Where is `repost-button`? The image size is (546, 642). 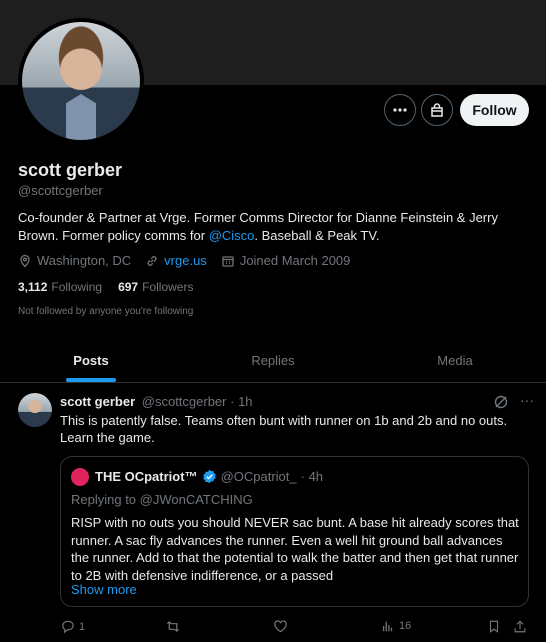 repost-button is located at coordinates (173, 626).